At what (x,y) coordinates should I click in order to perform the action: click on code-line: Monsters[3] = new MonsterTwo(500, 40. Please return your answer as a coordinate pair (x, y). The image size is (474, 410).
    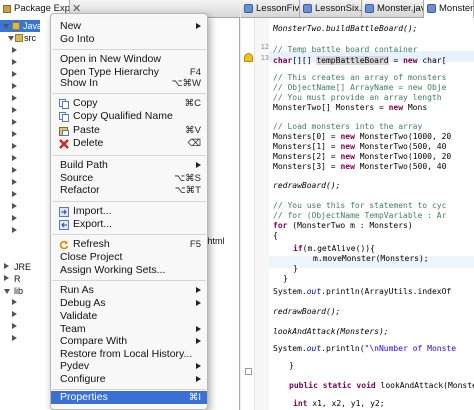
    Looking at the image, I should click on (360, 166).